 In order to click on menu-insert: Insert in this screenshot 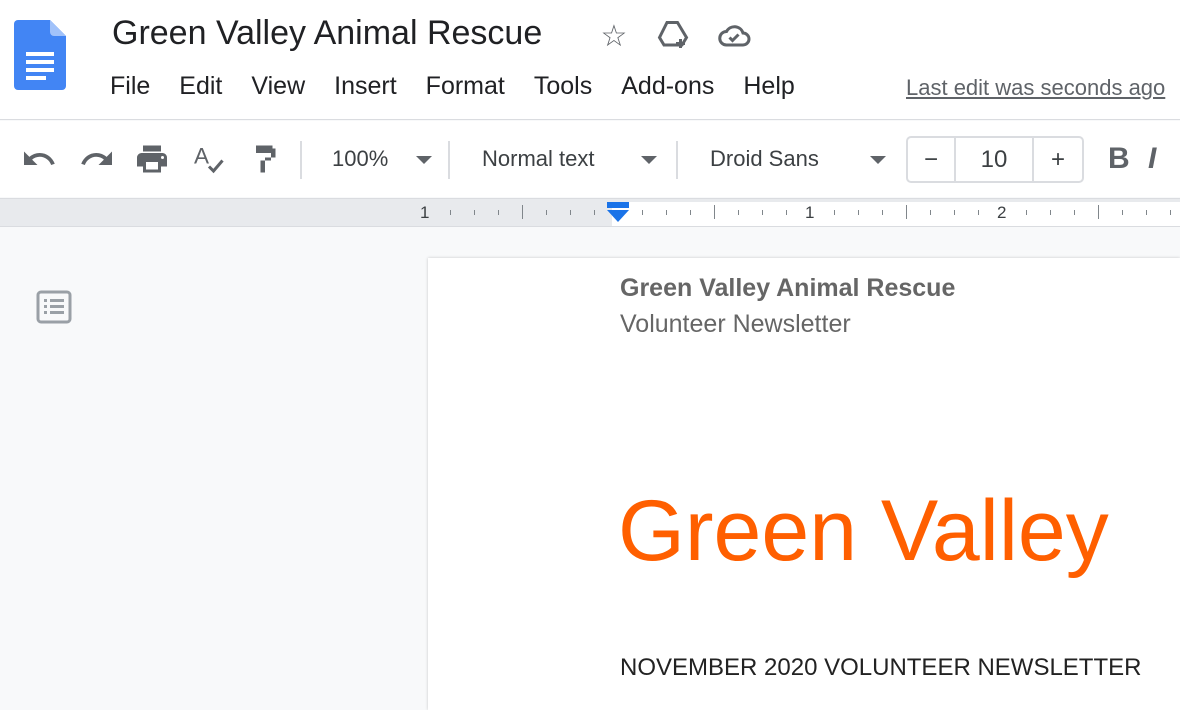, I will do `click(365, 86)`.